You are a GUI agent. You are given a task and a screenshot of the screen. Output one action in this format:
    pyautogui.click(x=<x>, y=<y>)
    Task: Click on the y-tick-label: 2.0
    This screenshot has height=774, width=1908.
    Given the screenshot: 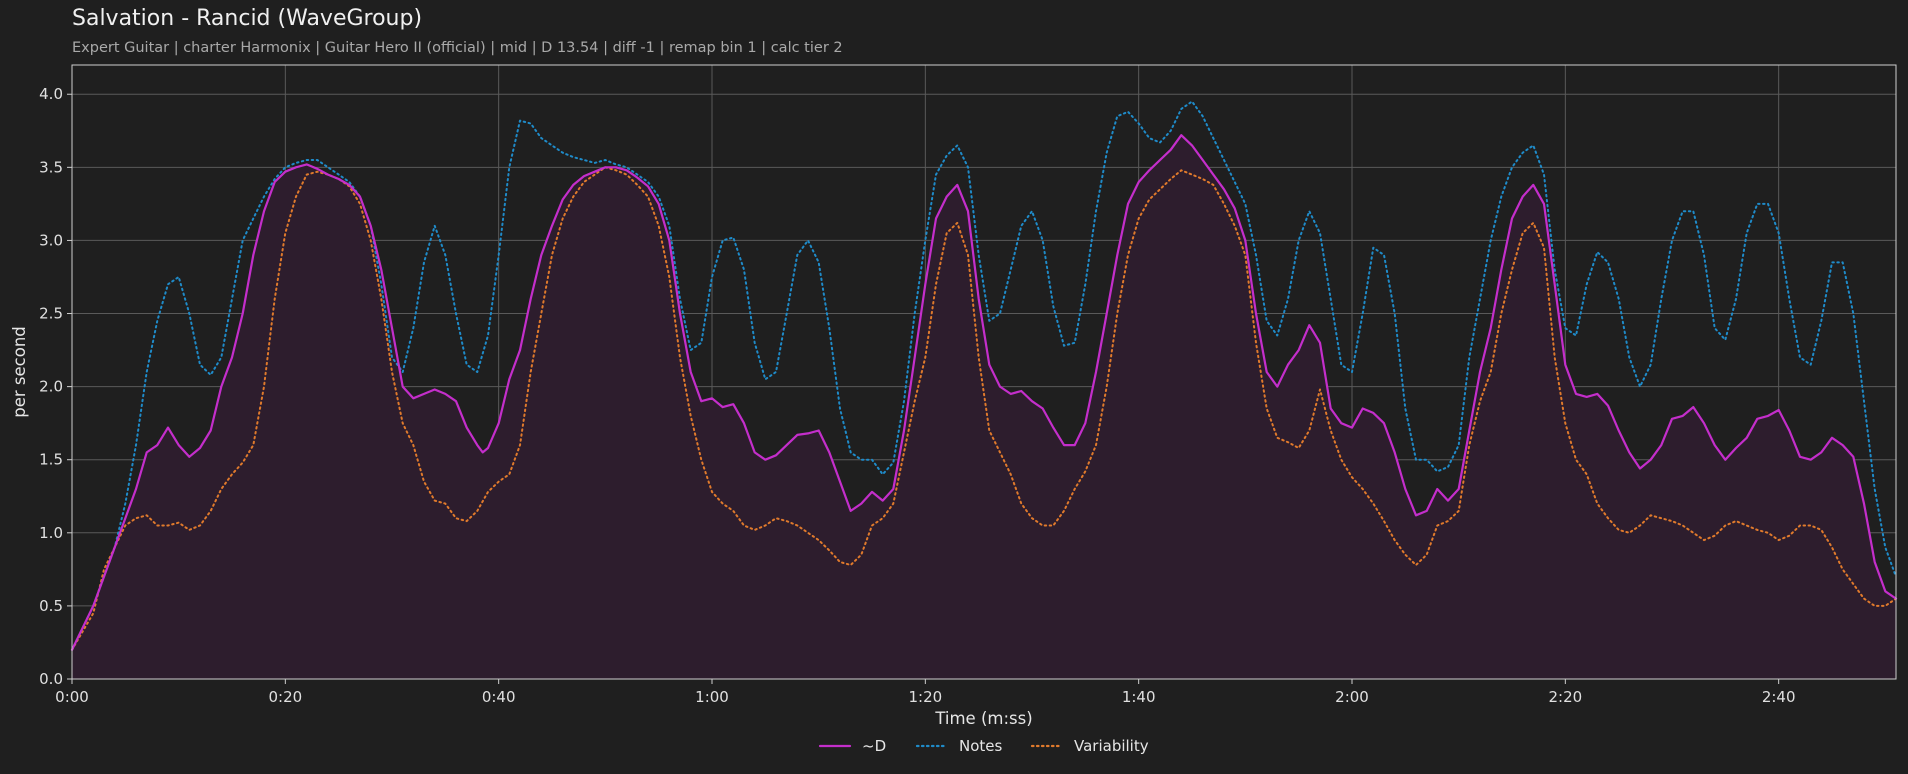 What is the action you would take?
    pyautogui.click(x=51, y=387)
    